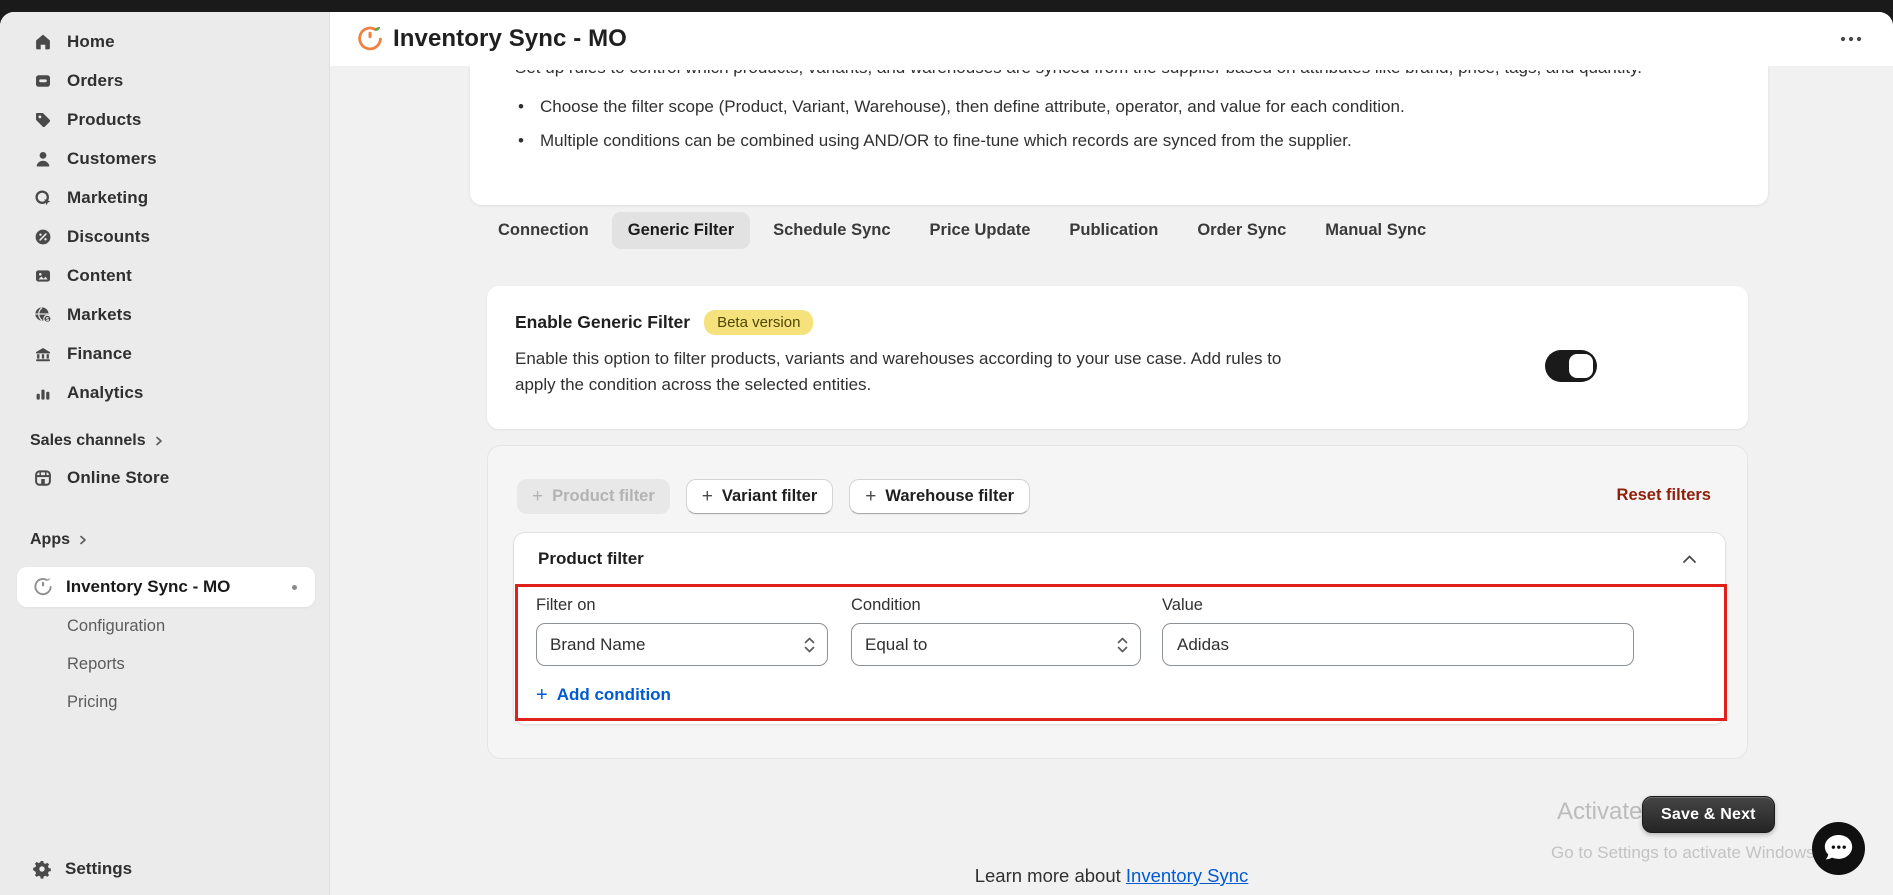 The height and width of the screenshot is (895, 1893). I want to click on markets-icon: $, so click(43, 315).